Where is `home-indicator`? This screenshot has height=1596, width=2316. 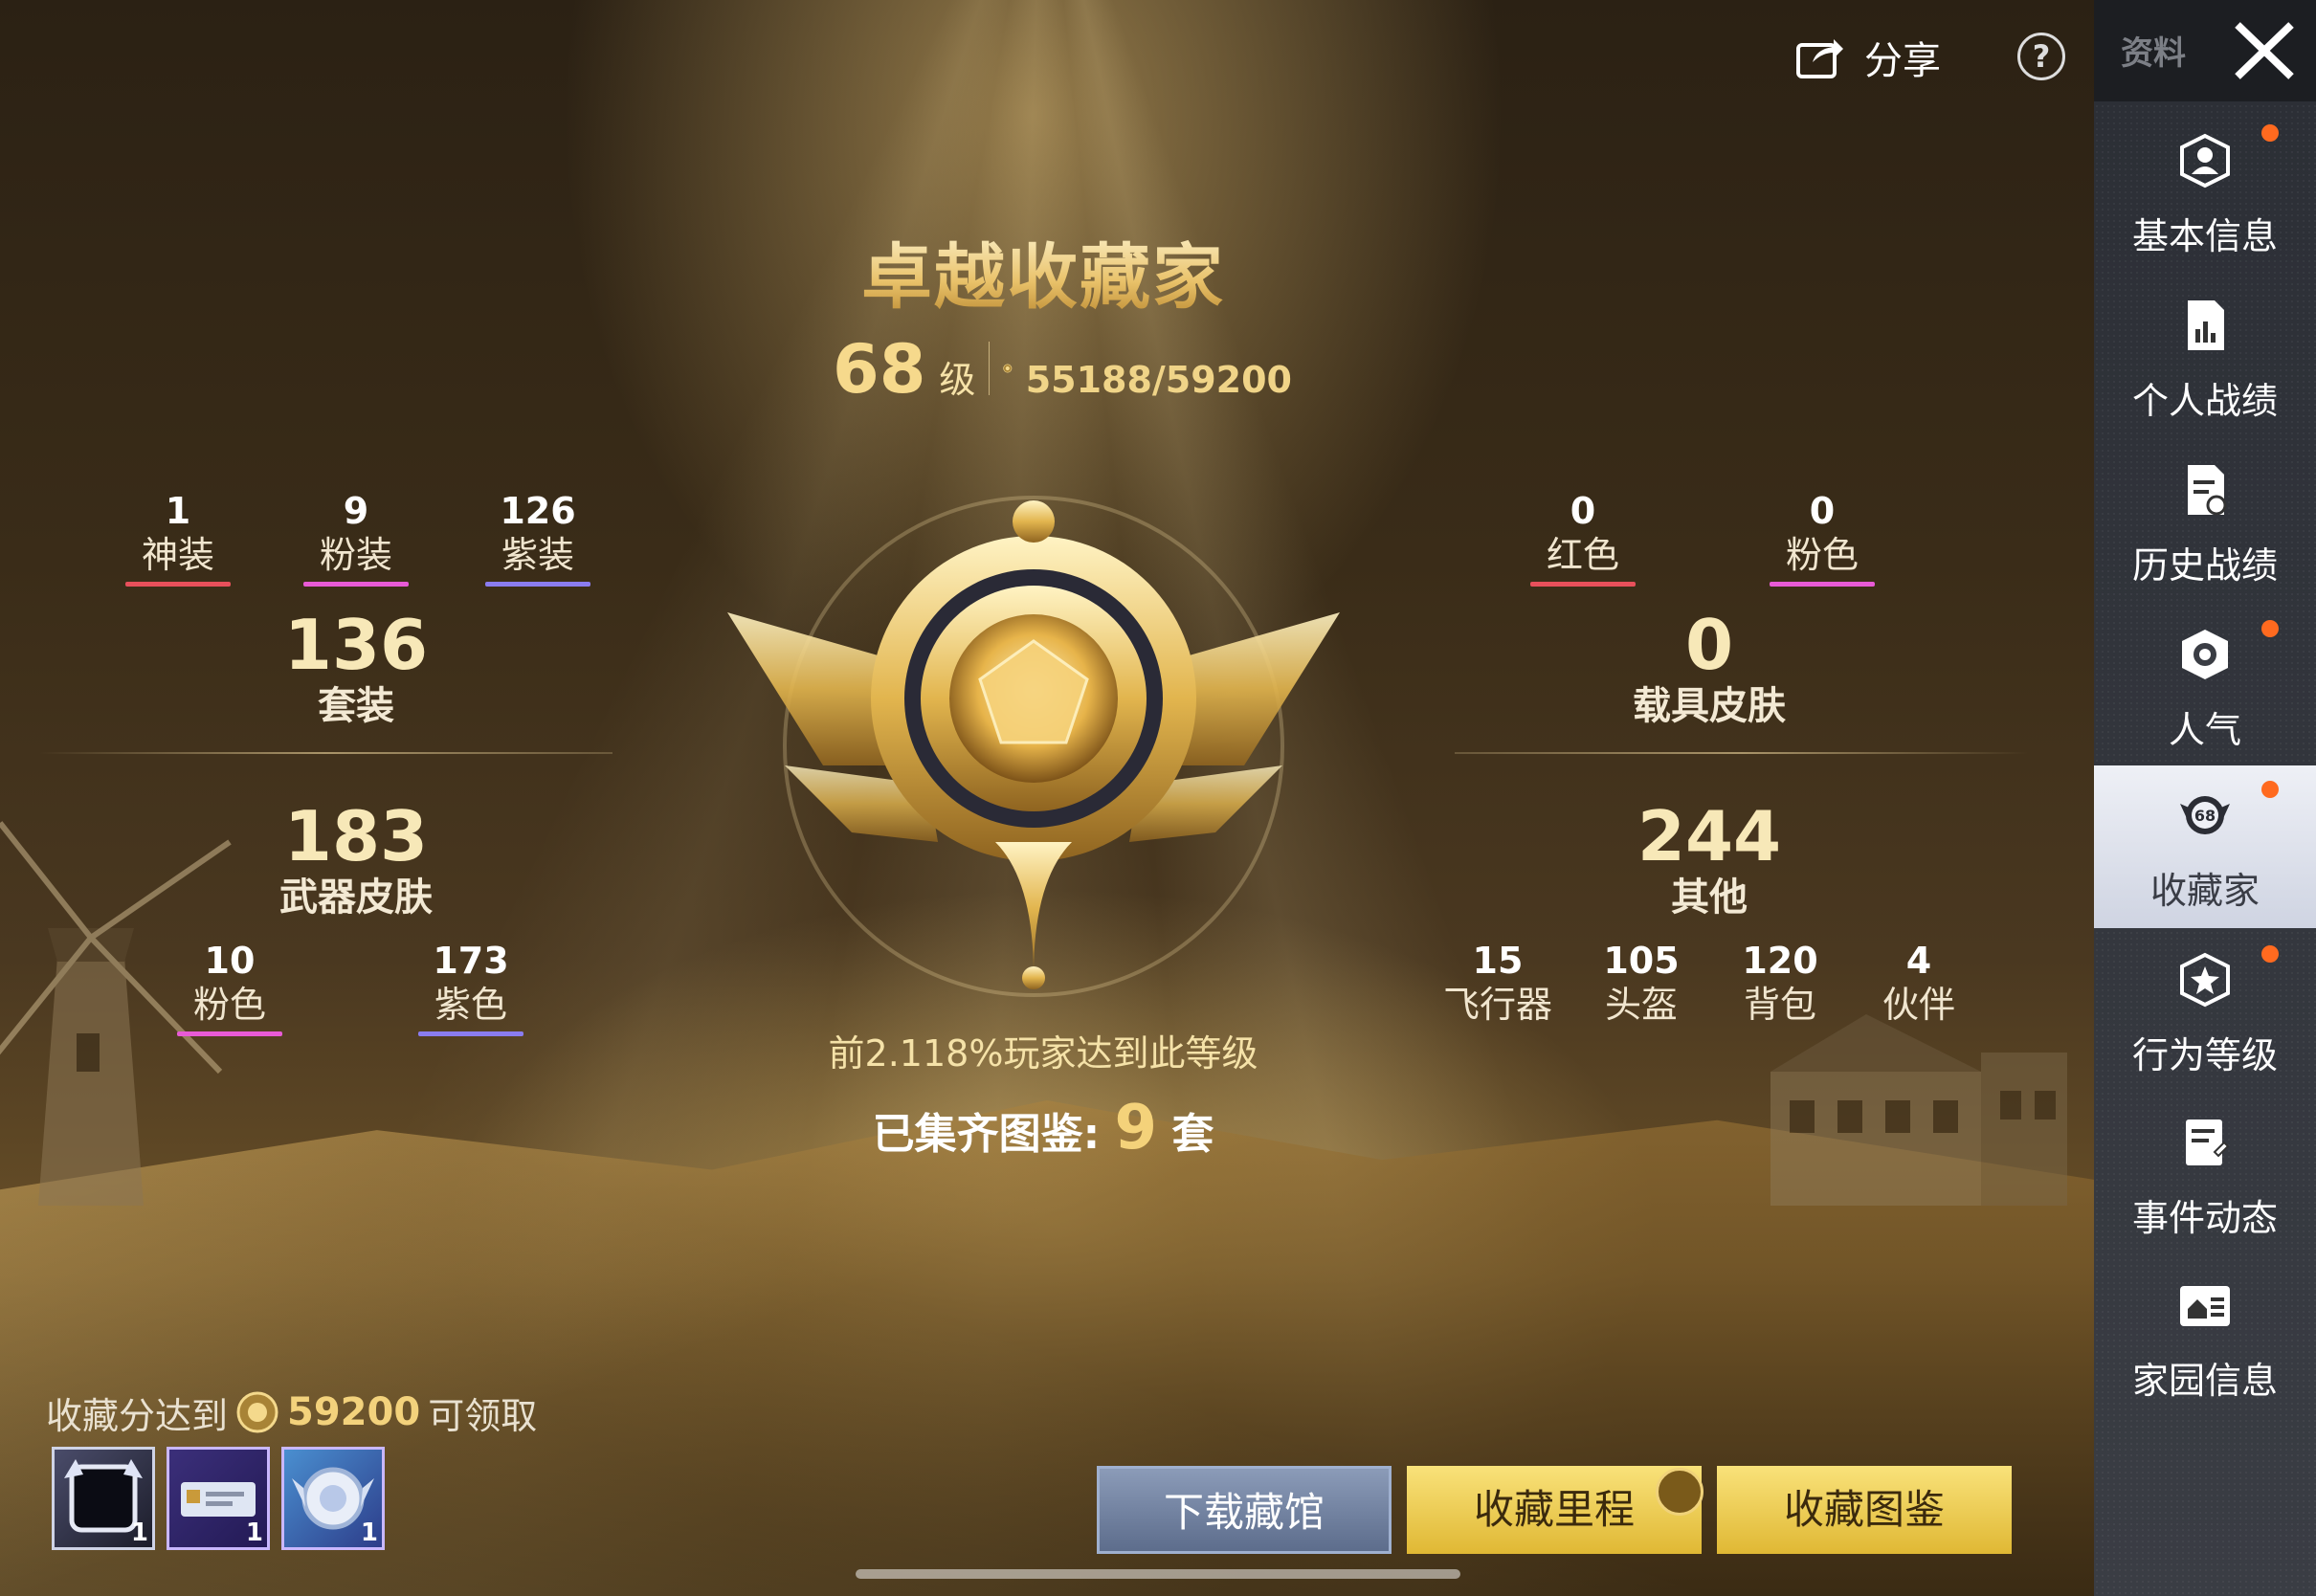 home-indicator is located at coordinates (1158, 1574).